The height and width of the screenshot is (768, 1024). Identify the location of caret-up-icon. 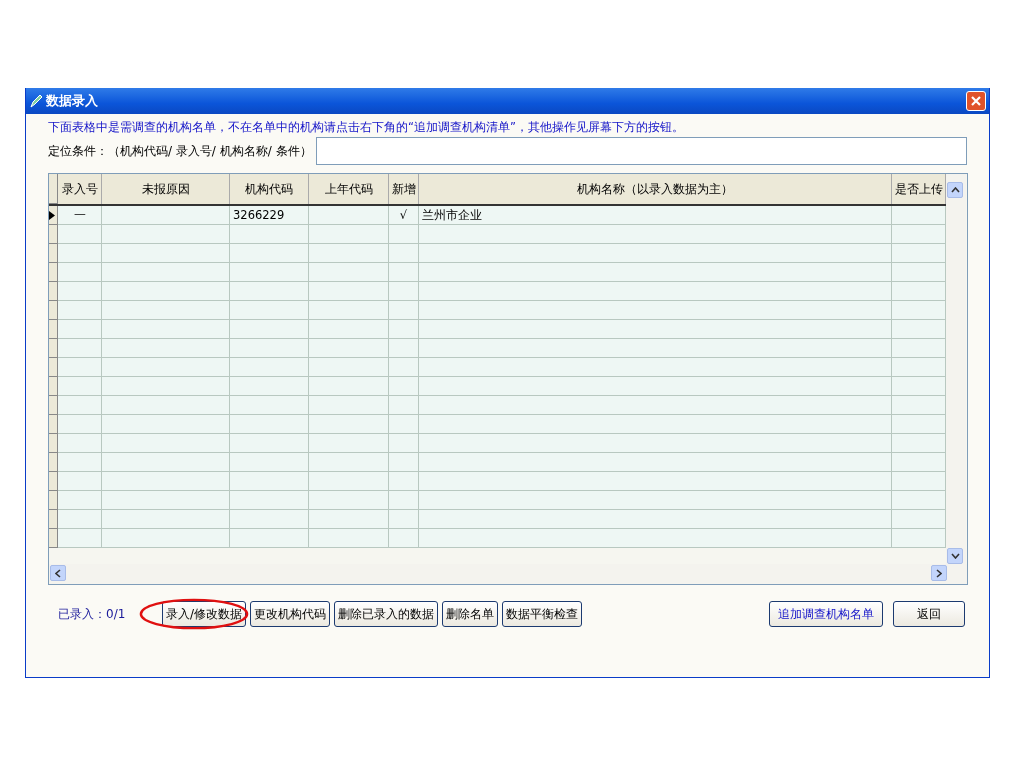
(955, 190).